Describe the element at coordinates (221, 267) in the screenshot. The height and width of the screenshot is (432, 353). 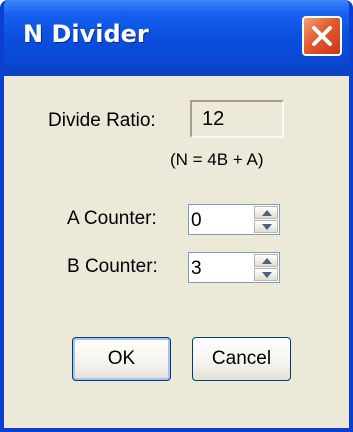
I see `b-counter-input` at that location.